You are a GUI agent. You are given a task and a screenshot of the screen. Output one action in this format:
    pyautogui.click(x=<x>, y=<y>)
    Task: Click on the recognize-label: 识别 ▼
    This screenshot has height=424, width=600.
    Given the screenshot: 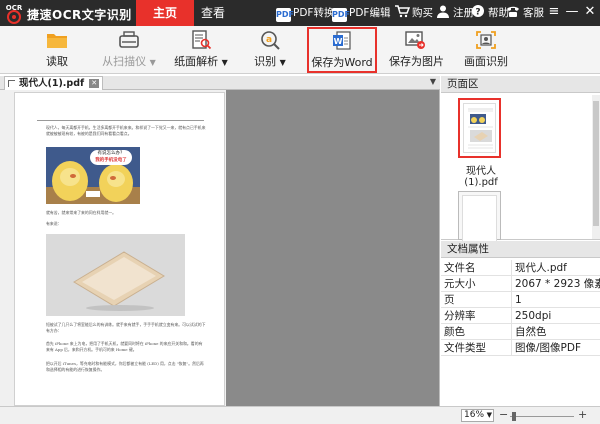 What is the action you would take?
    pyautogui.click(x=270, y=61)
    